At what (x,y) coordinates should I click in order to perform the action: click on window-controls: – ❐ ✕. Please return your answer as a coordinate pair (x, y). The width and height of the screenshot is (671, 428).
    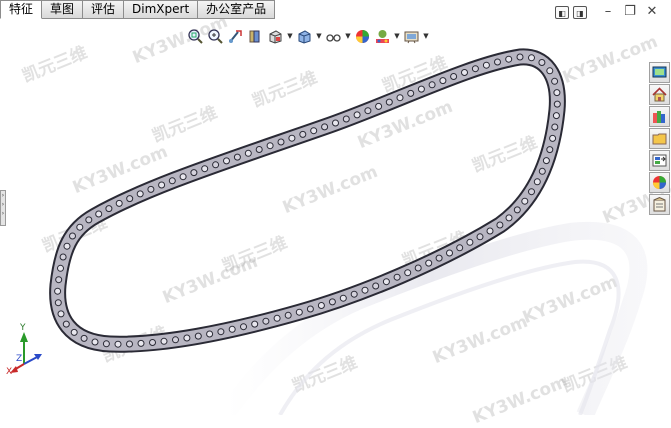
    Looking at the image, I should click on (630, 12).